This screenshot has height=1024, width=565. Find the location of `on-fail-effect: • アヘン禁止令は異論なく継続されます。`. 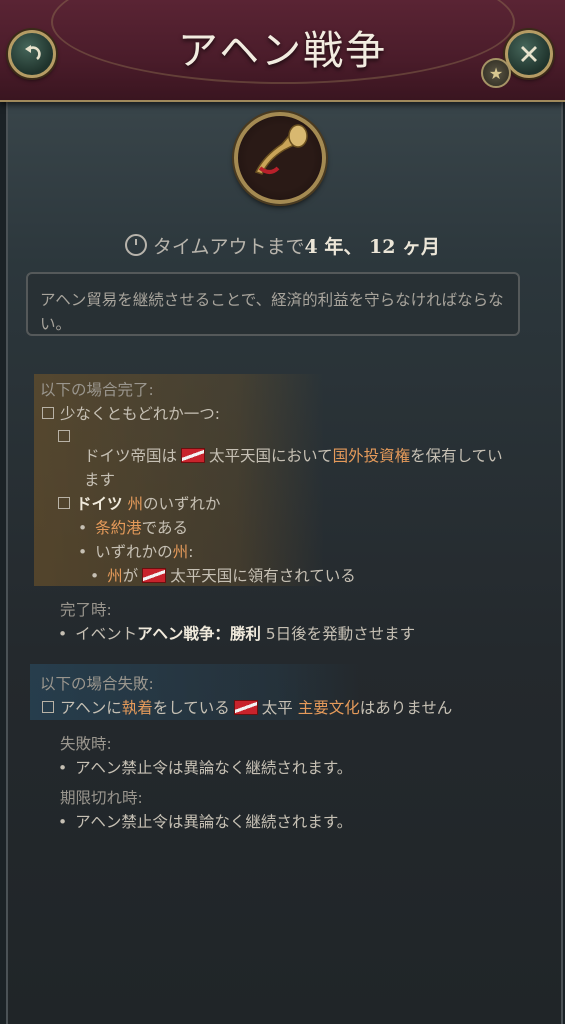

on-fail-effect: • アヘン禁止令は異論なく継続されます。 is located at coordinates (205, 768).